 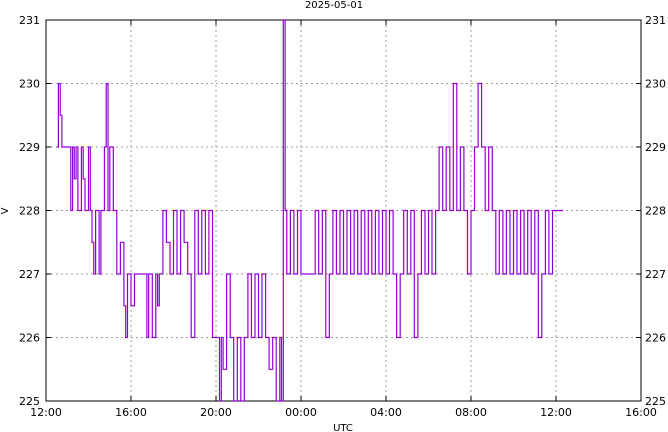 I want to click on y-tick-label: 231, so click(x=29, y=20).